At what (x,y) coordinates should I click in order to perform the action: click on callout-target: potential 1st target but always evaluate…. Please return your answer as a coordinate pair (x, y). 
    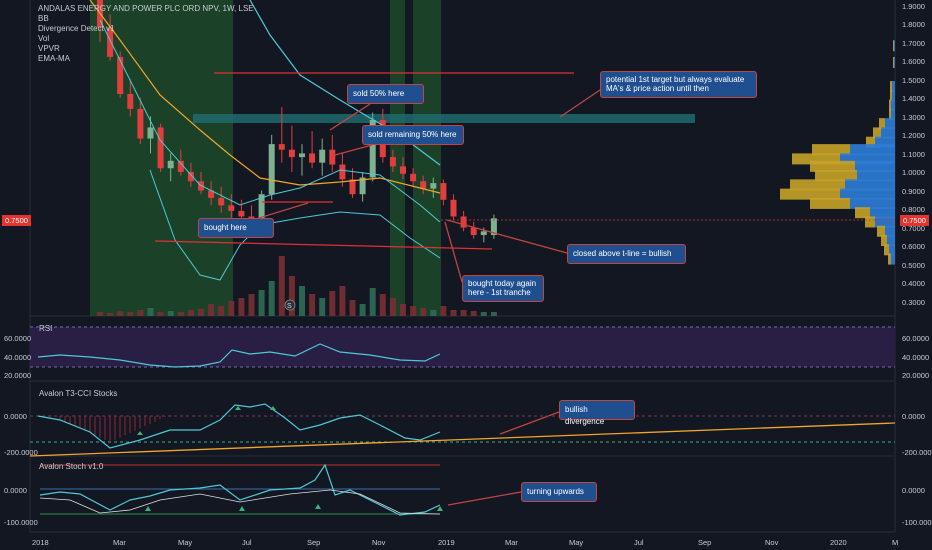
    Looking at the image, I should click on (678, 84).